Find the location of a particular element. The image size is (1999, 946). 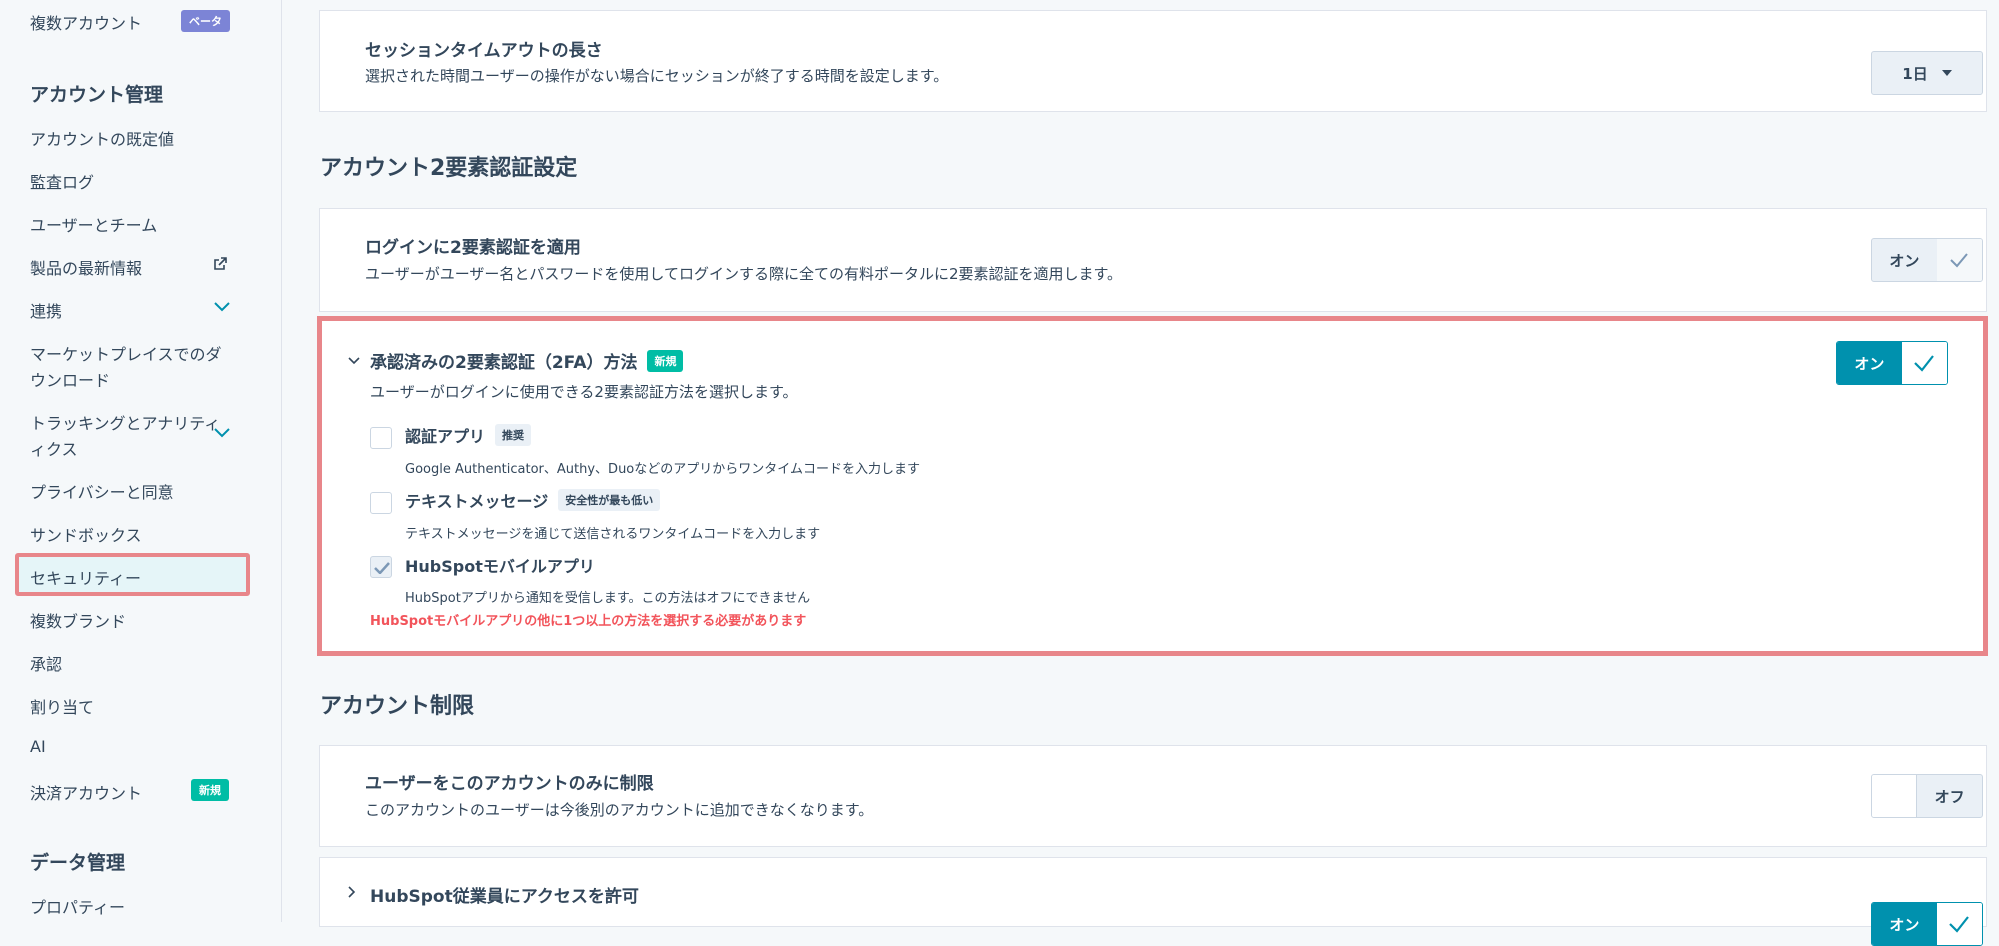

session-timeout-desc: 選択された時間ユーザーの操作がない場合にセッションが終了する時間を設定します。 is located at coordinates (657, 76).